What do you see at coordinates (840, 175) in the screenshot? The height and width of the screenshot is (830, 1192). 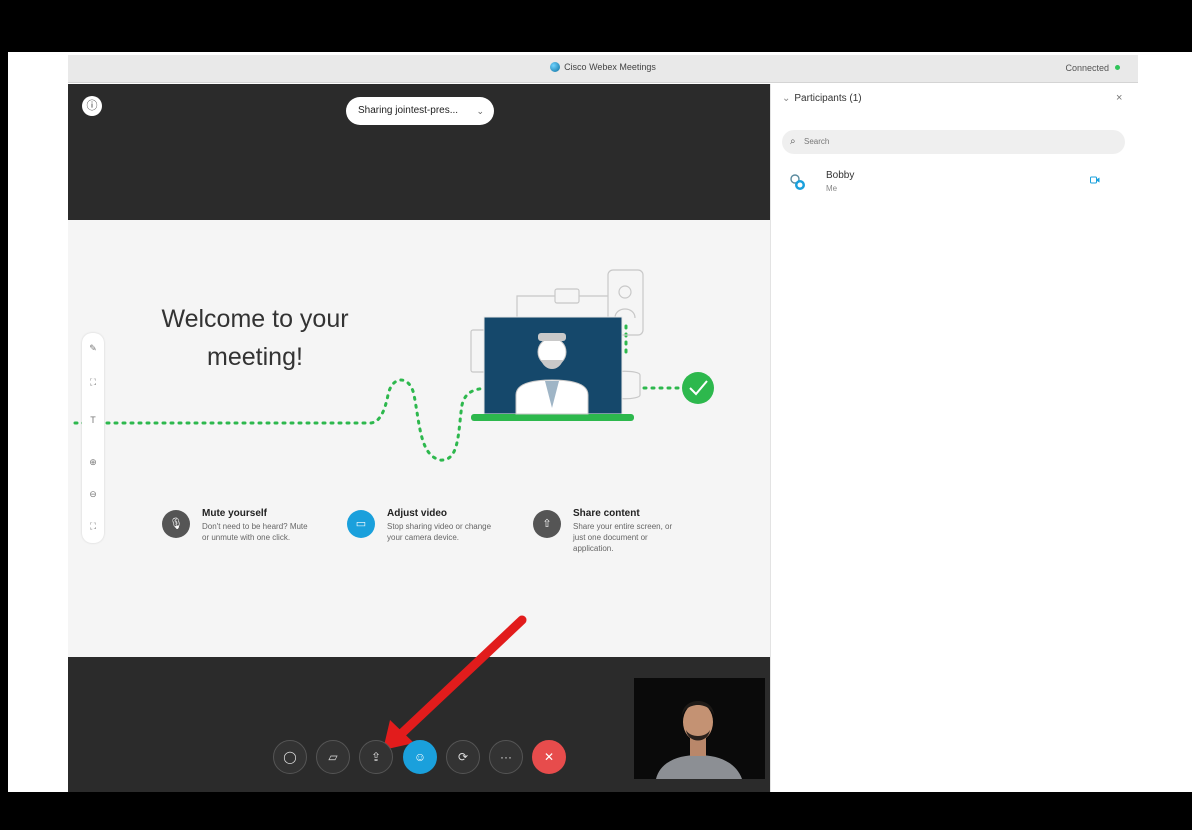 I see `participant-name: Bobby` at bounding box center [840, 175].